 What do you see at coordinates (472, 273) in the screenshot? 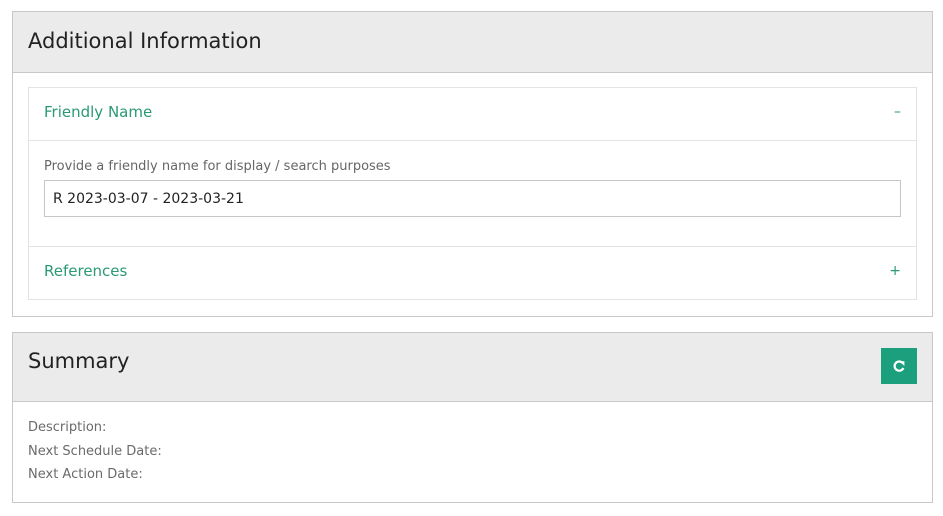
I see `references-toggle: References +` at bounding box center [472, 273].